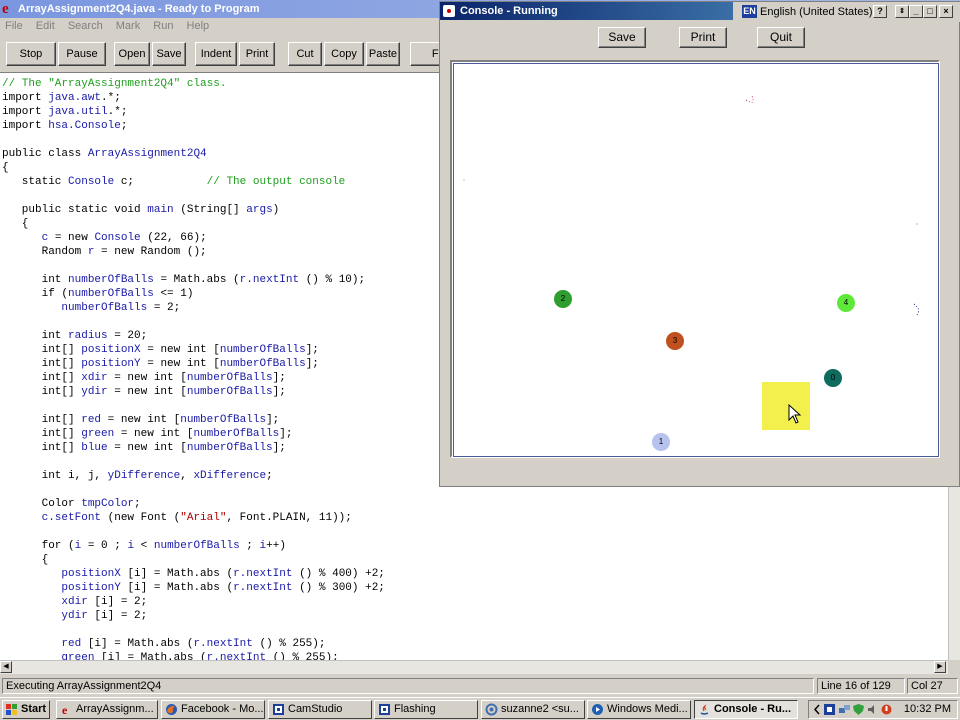 The width and height of the screenshot is (960, 720). Describe the element at coordinates (786, 406) in the screenshot. I see `click-highlight` at that location.